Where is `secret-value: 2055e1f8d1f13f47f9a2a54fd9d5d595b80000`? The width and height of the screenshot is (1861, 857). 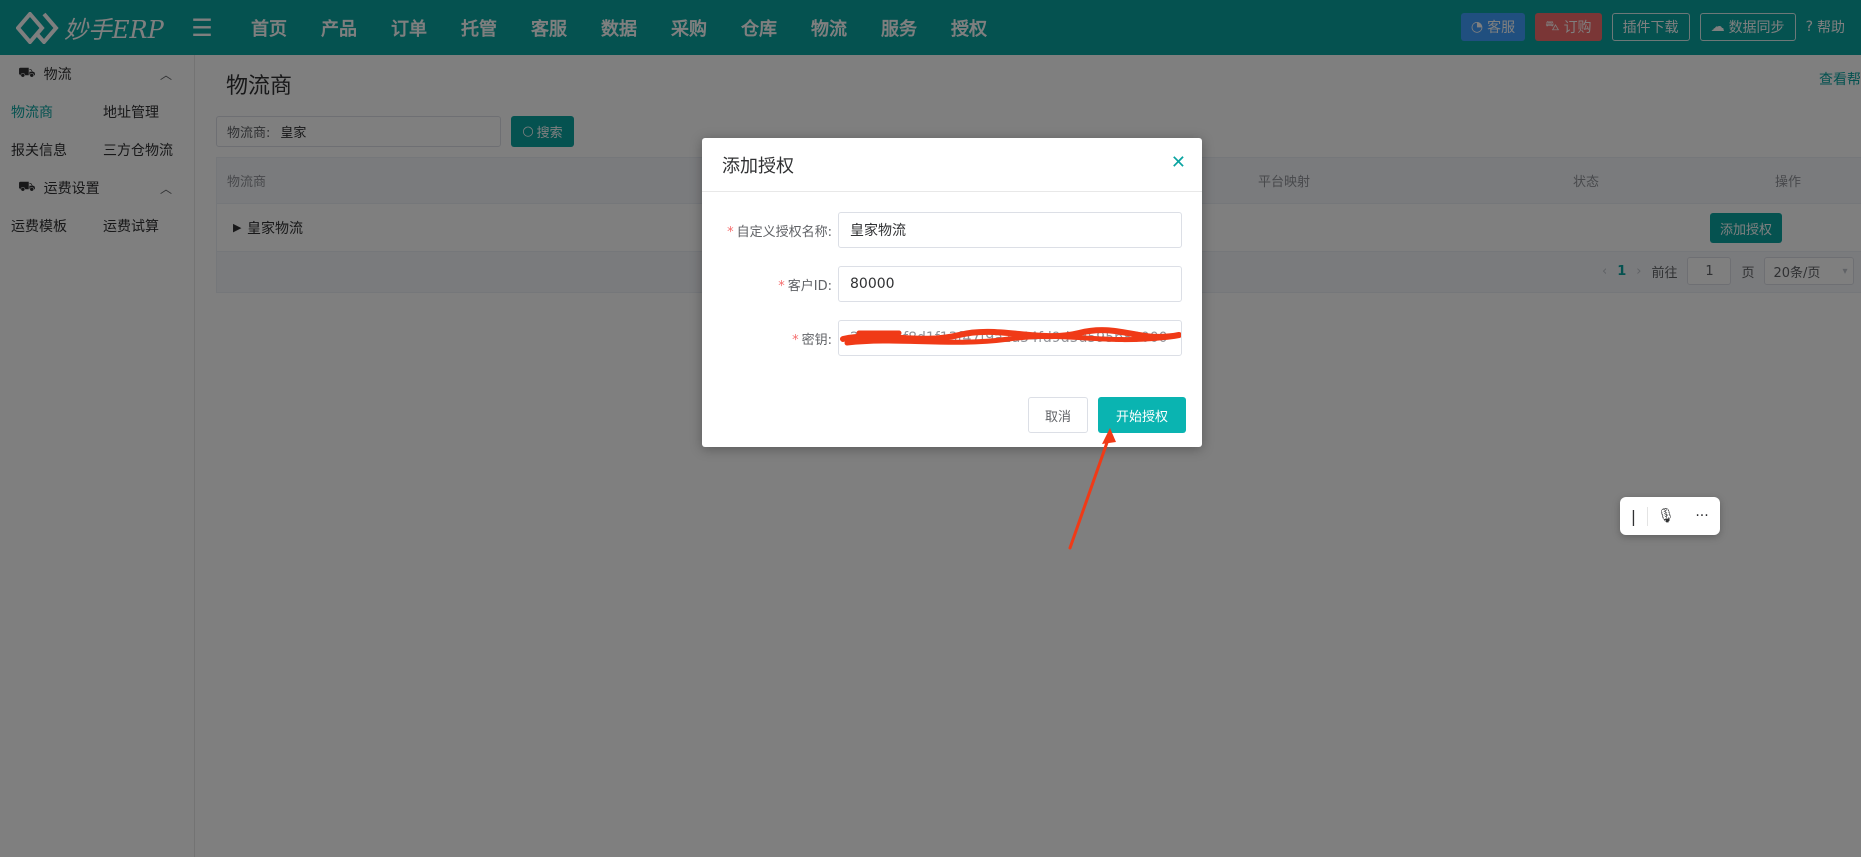 secret-value: 2055e1f8d1f13f47f9a2a54fd9d5d595b80000 is located at coordinates (1009, 338).